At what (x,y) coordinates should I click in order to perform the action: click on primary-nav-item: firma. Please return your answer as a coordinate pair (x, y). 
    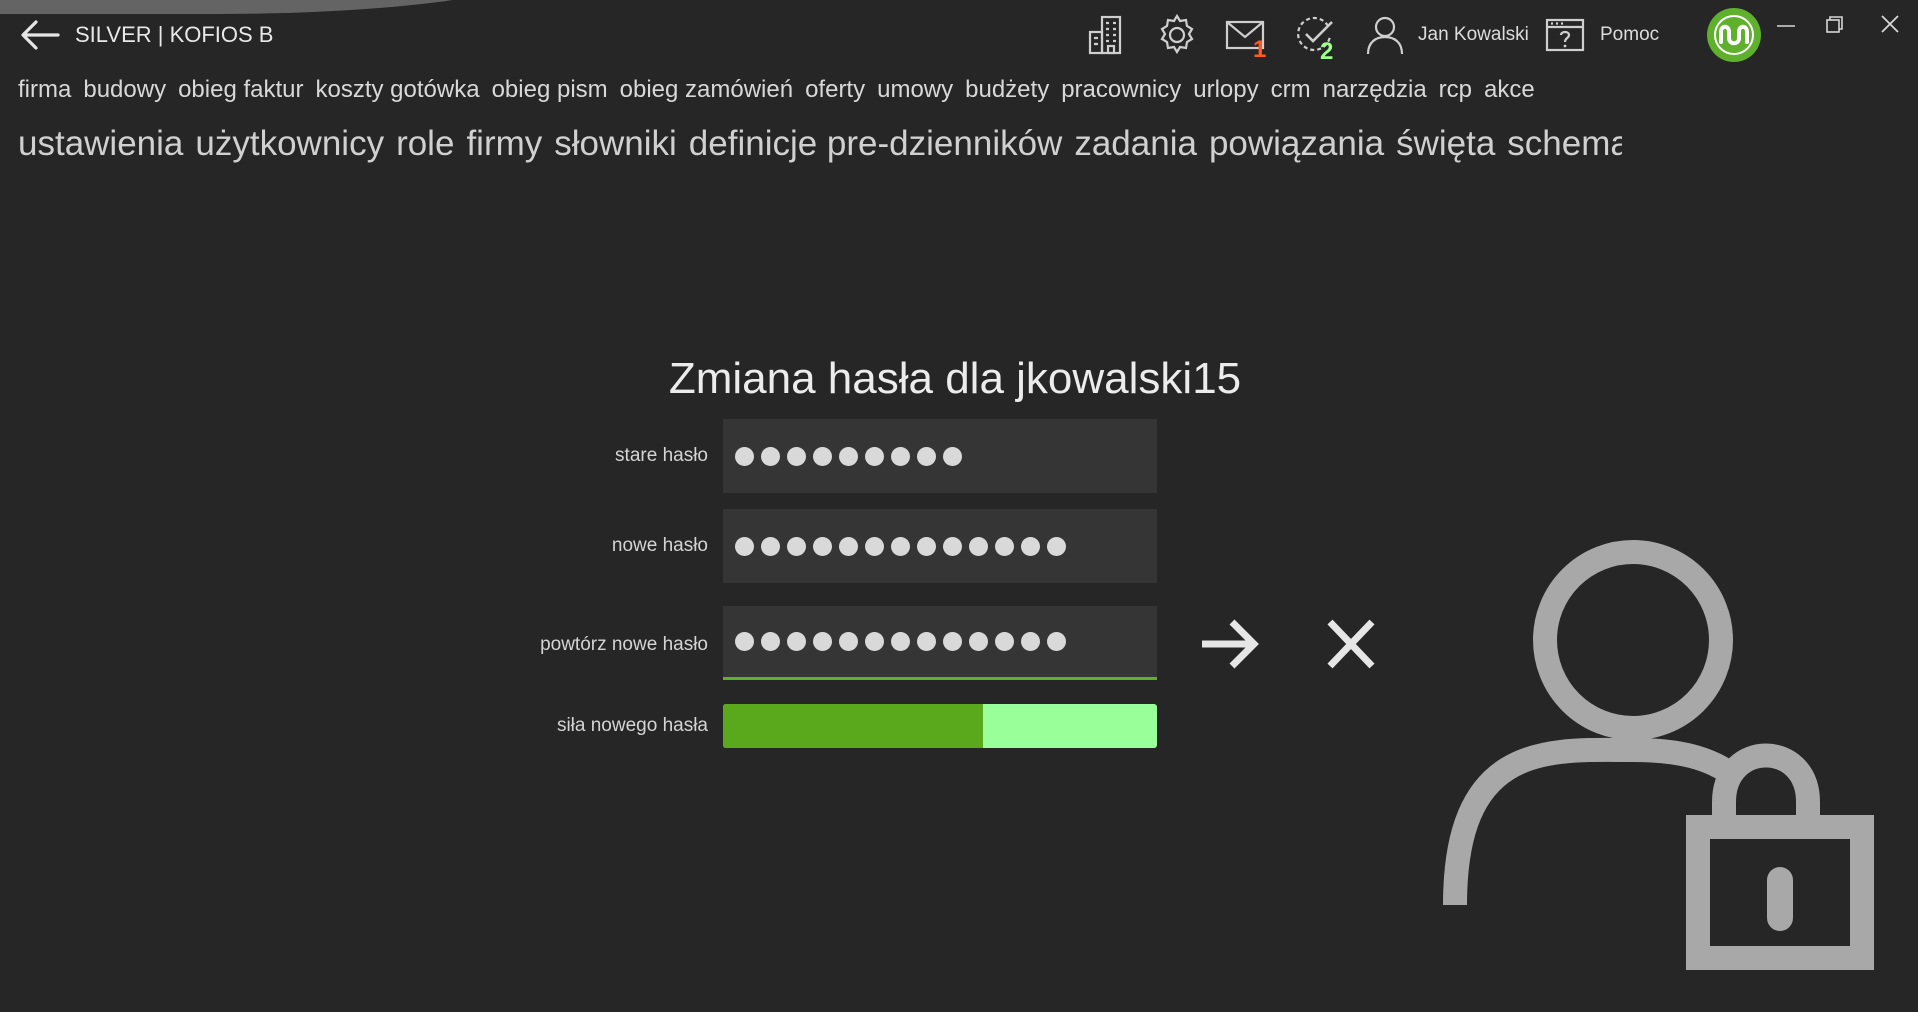
    Looking at the image, I should click on (44, 89).